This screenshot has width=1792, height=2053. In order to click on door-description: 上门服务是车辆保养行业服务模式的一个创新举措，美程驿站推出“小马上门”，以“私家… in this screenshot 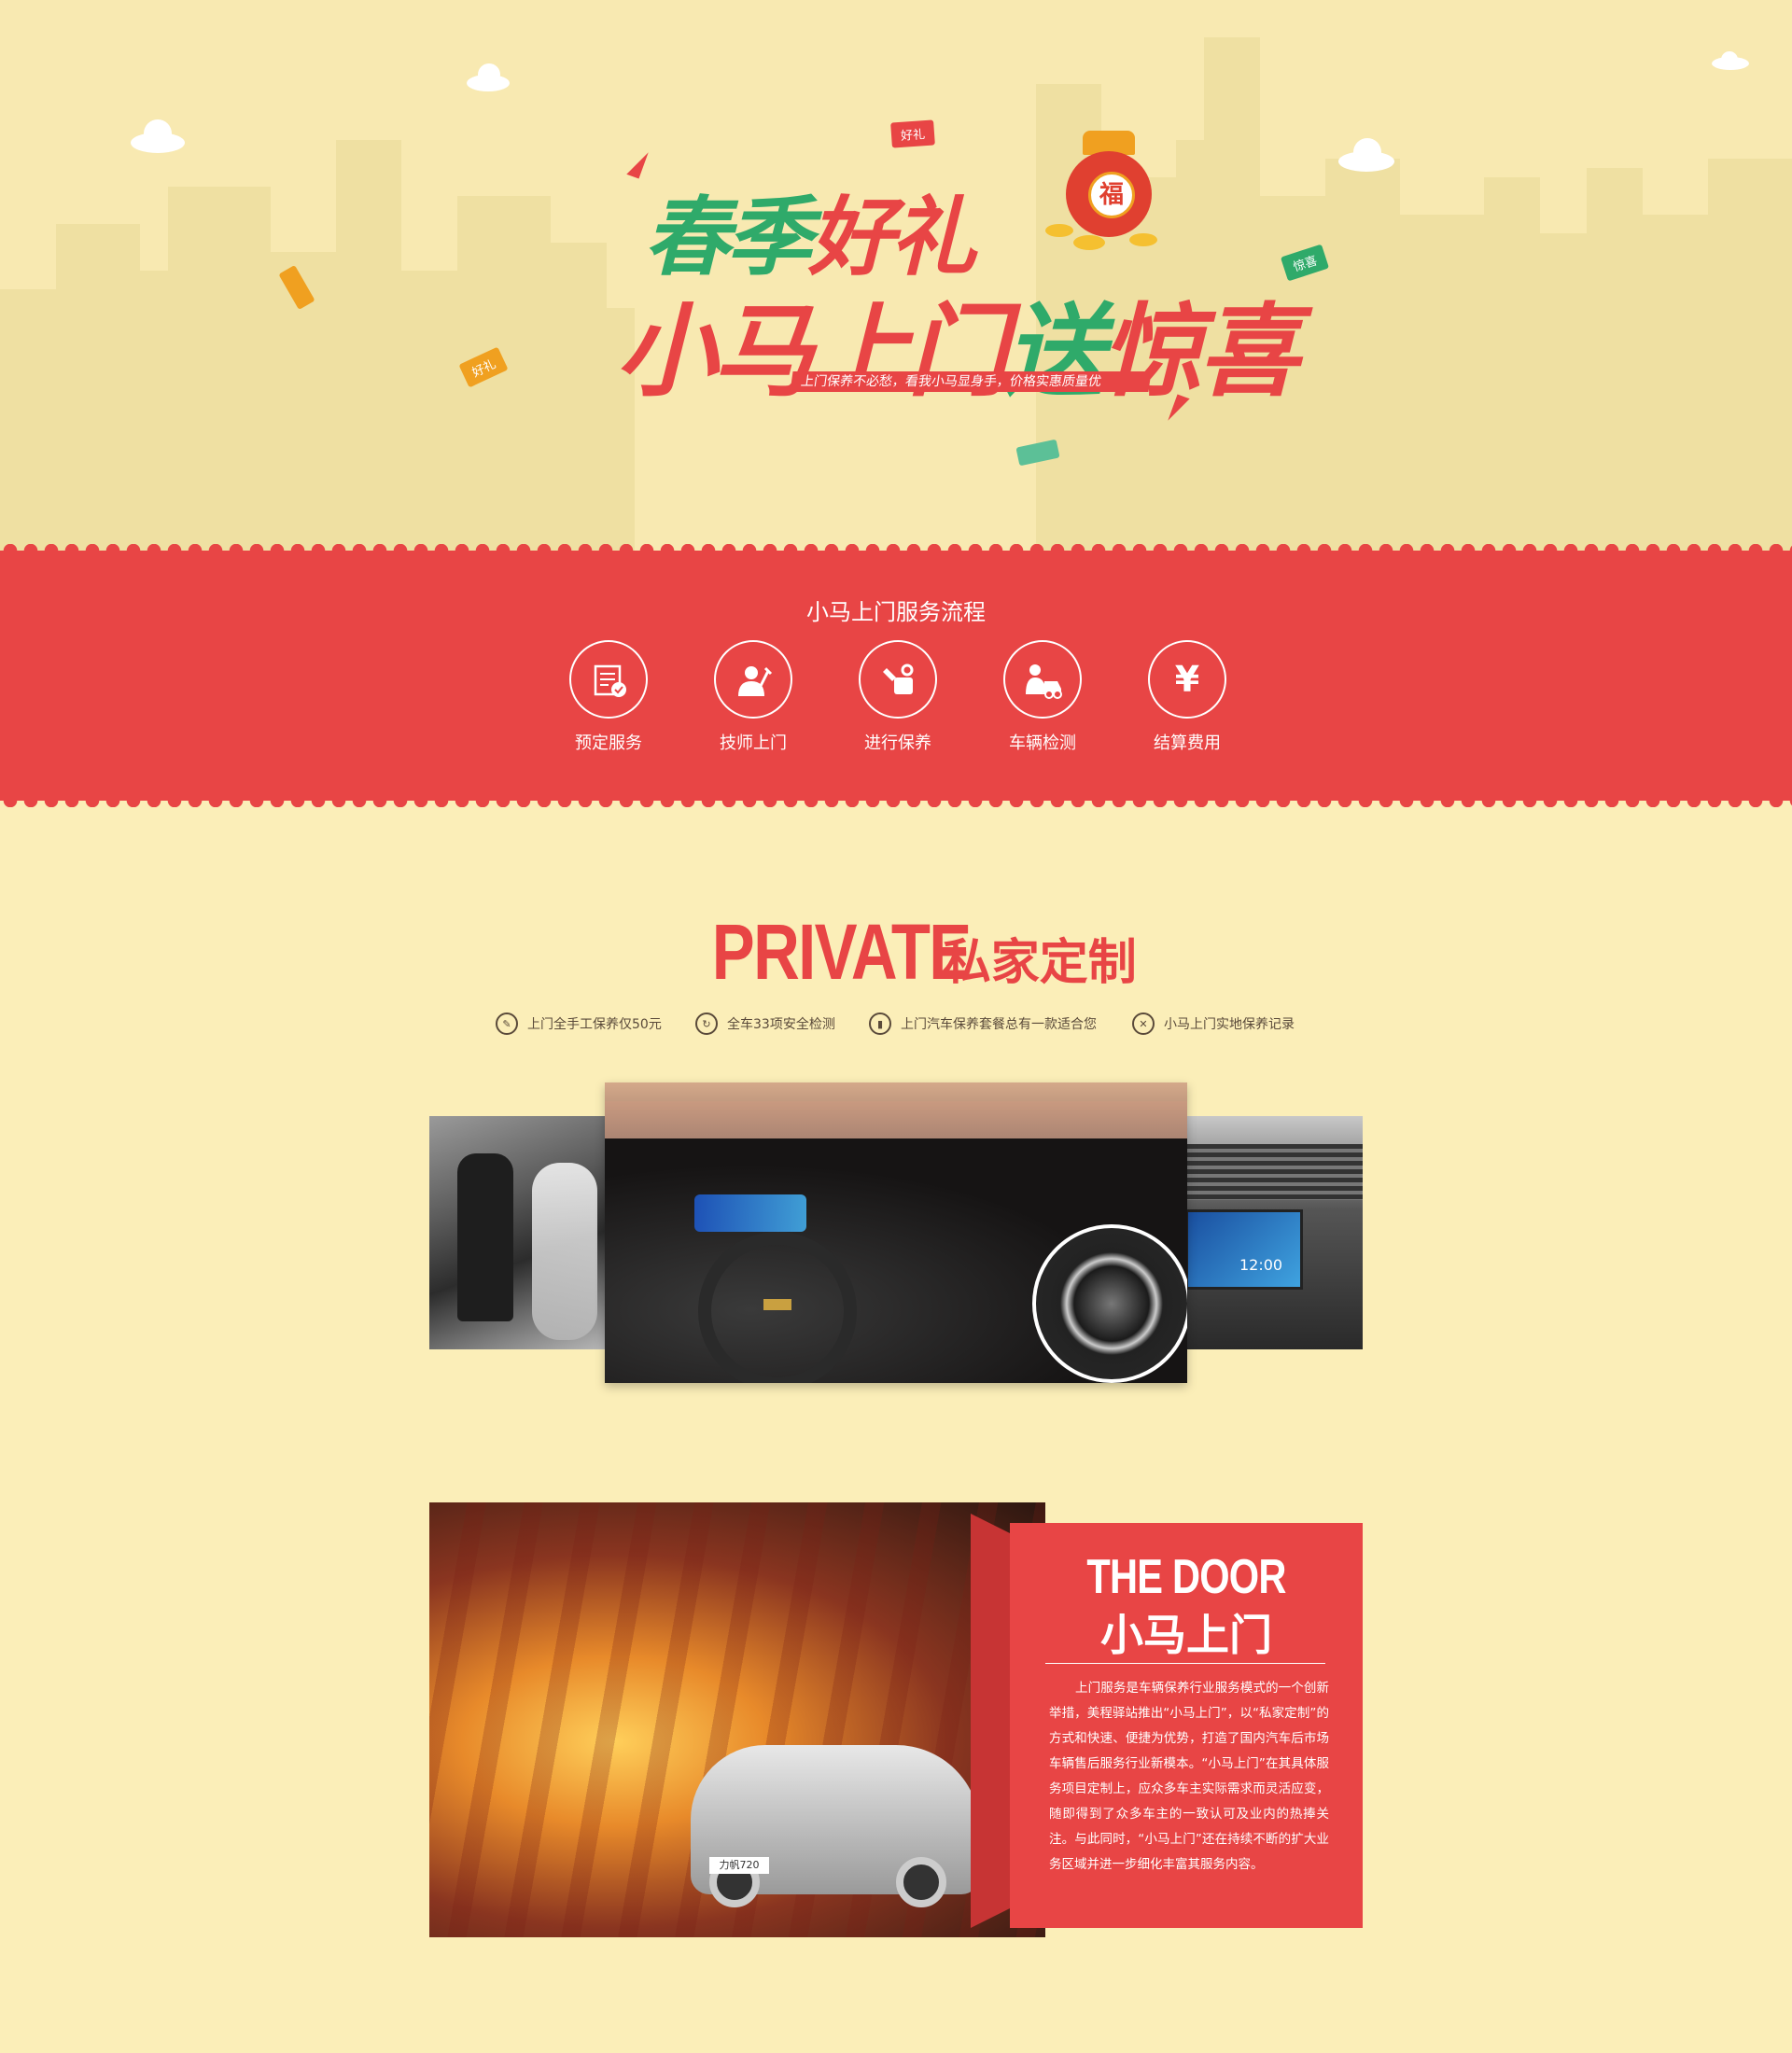, I will do `click(1189, 1776)`.